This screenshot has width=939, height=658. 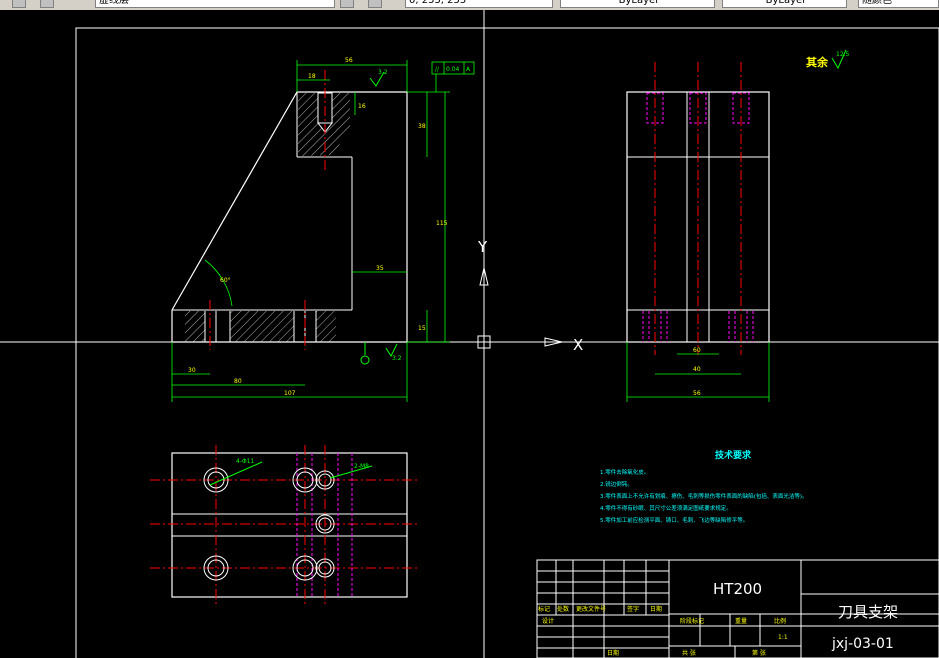 What do you see at coordinates (674, 520) in the screenshot?
I see `svg-text: 5.零件加工前应检测平面、铸口、毛刺、飞边等缺陷修平等。` at bounding box center [674, 520].